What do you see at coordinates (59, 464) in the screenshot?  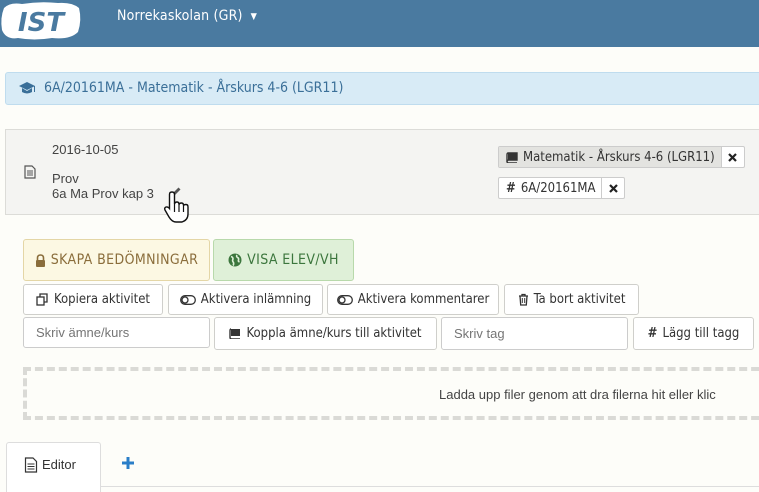 I see `tab-editor-label: Editor` at bounding box center [59, 464].